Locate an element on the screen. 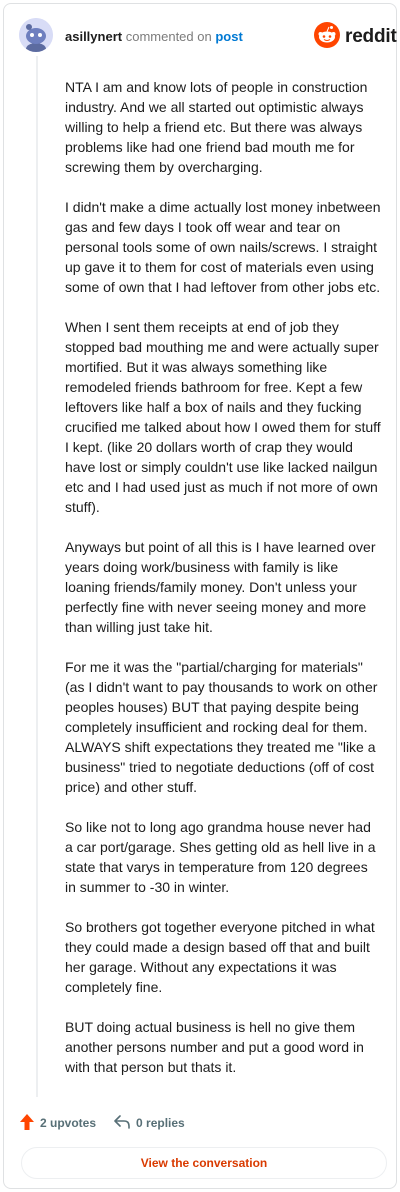  view-conversation-label: View the conversation is located at coordinates (204, 1163).